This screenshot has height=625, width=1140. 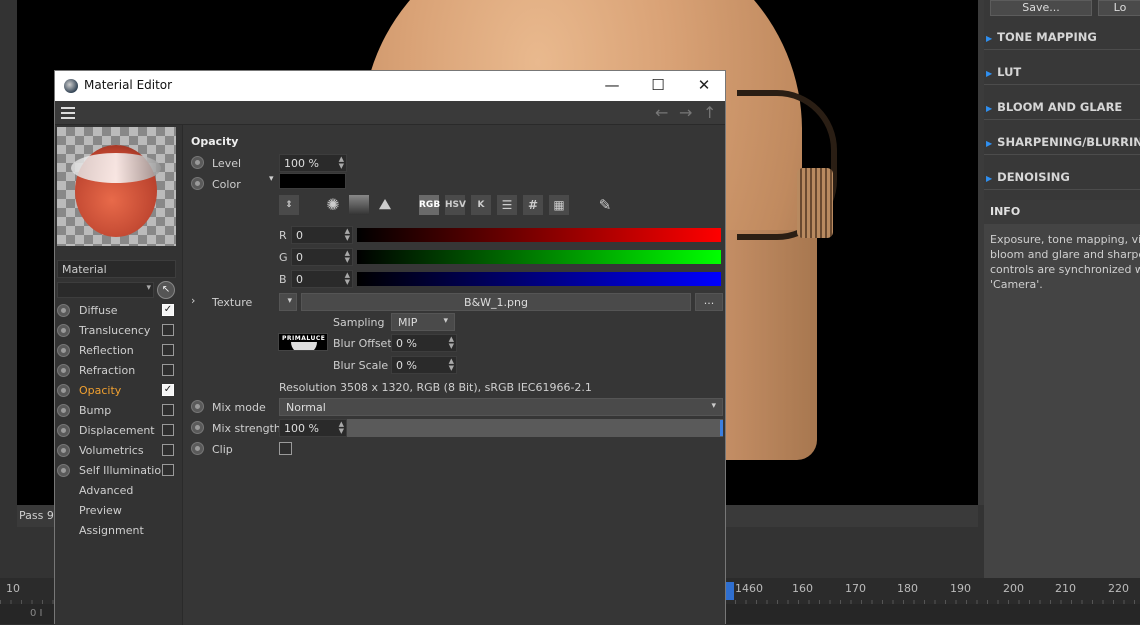 What do you see at coordinates (333, 205) in the screenshot?
I see `color-wheel-icon: ✺` at bounding box center [333, 205].